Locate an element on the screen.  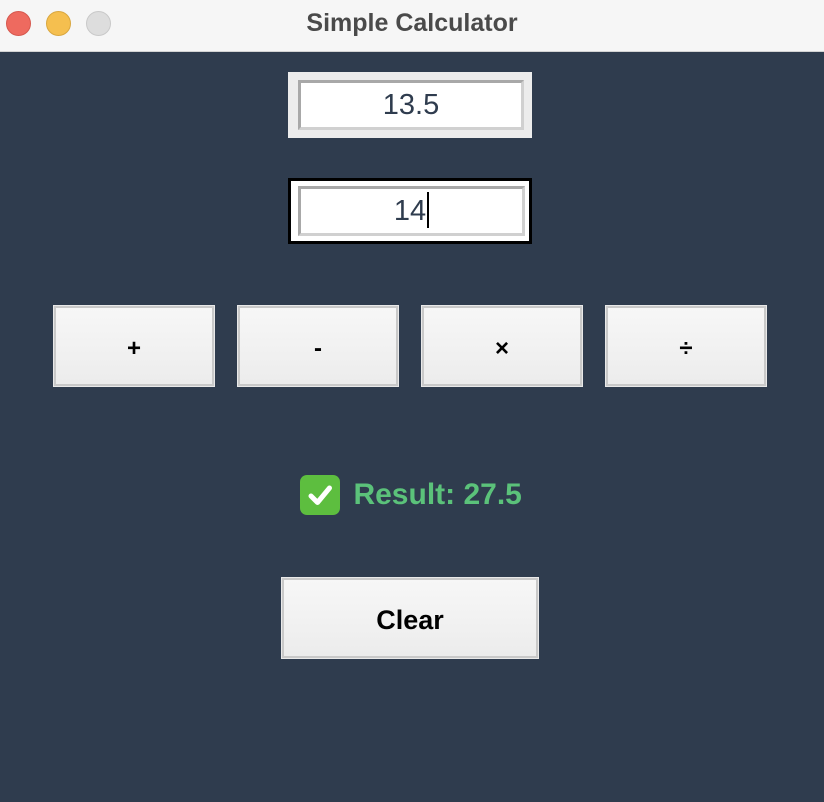
check-mark-icon is located at coordinates (320, 495).